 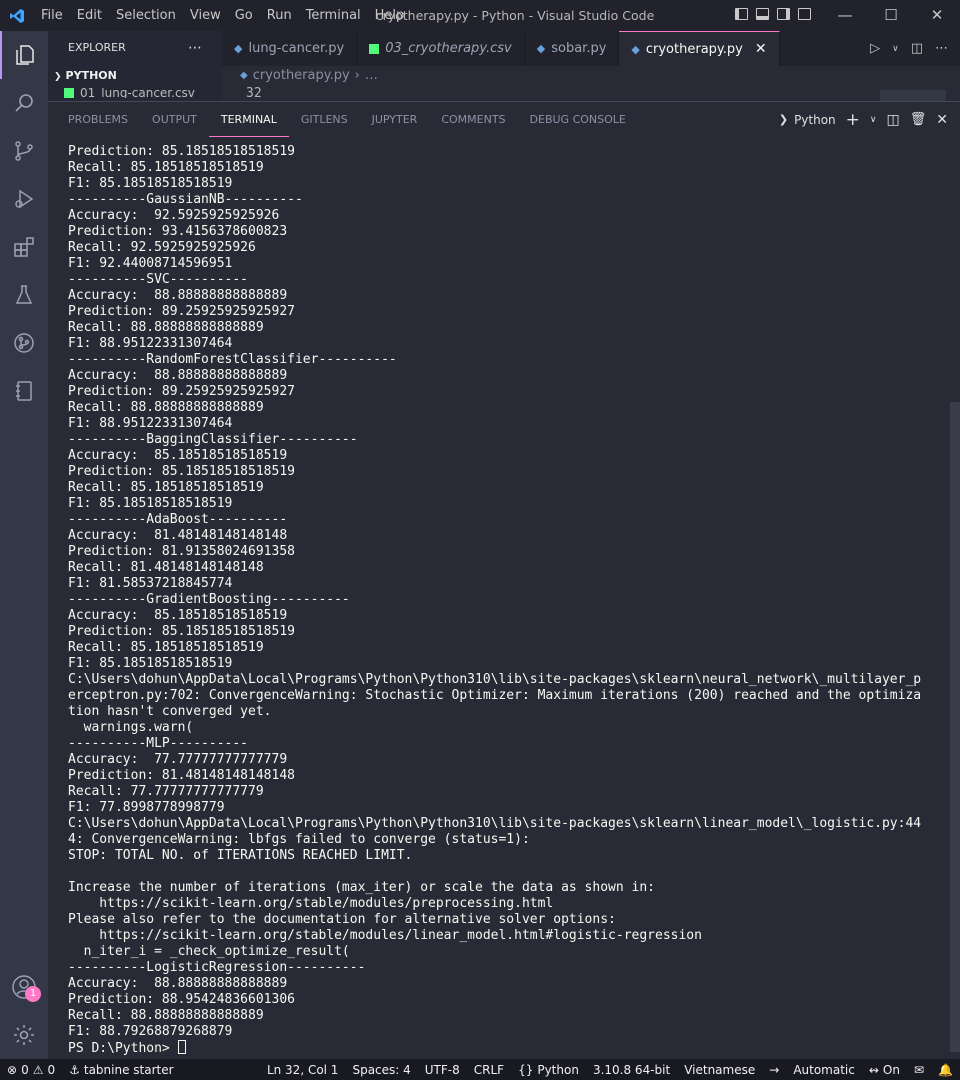 I want to click on terminal-line: ----------LogisticRegression----------, so click(x=217, y=967).